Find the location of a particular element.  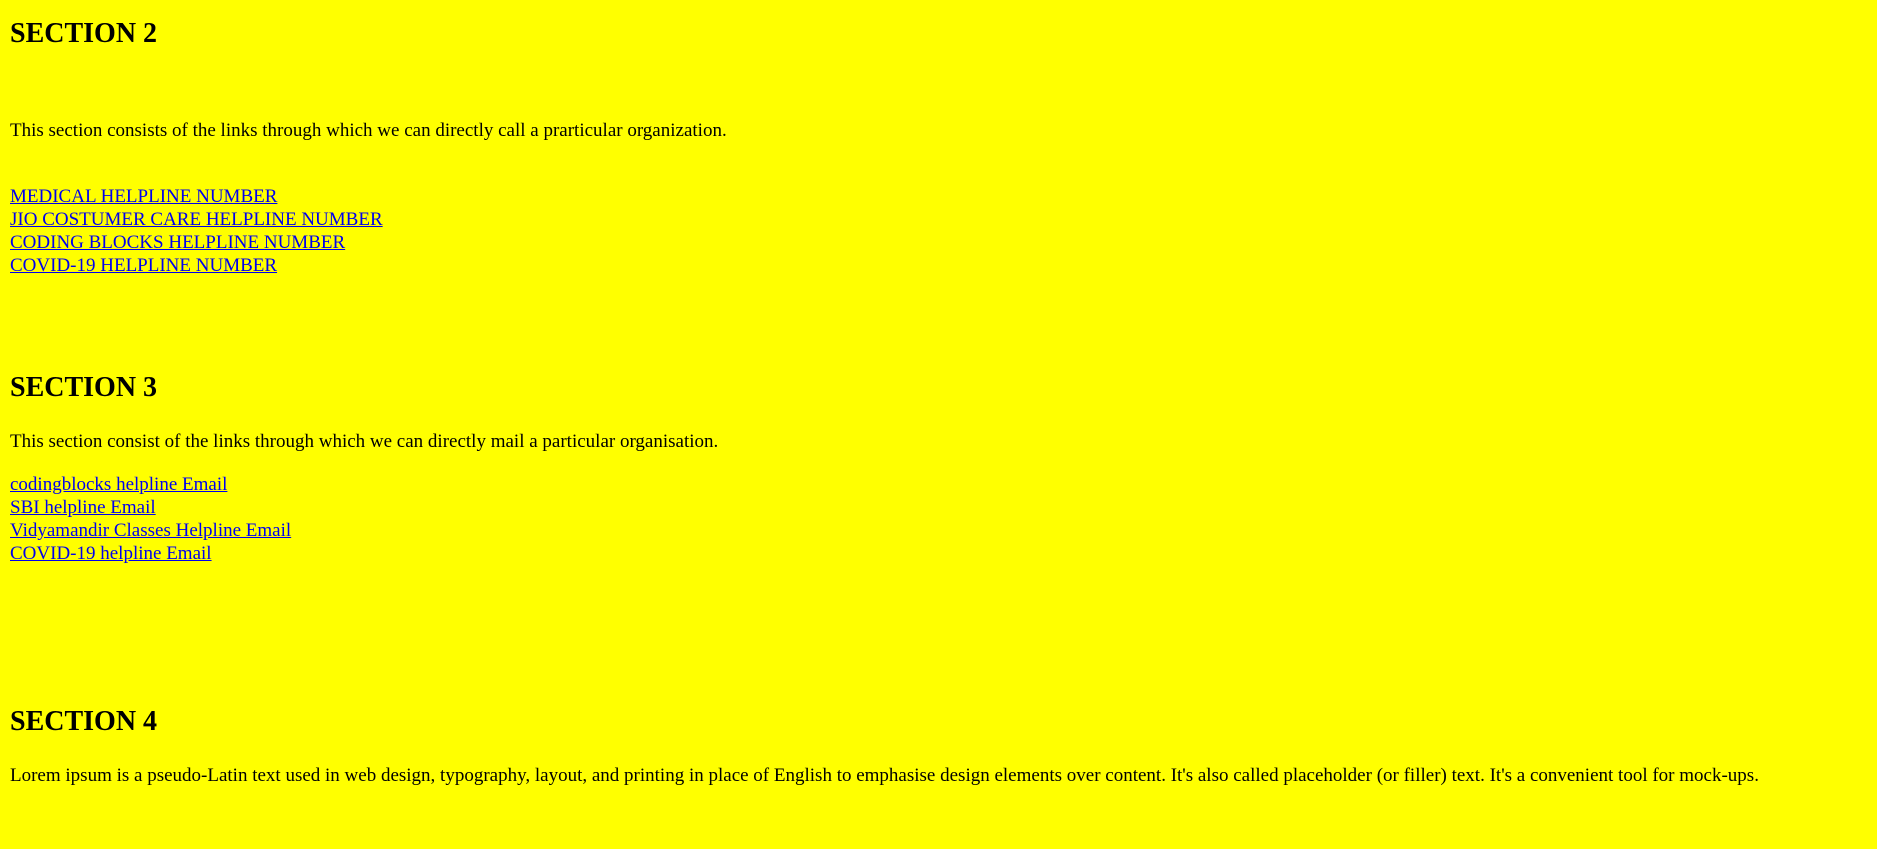

covid-19-helpline-link: COVID-19 HELPLINE NUMBER is located at coordinates (196, 265).